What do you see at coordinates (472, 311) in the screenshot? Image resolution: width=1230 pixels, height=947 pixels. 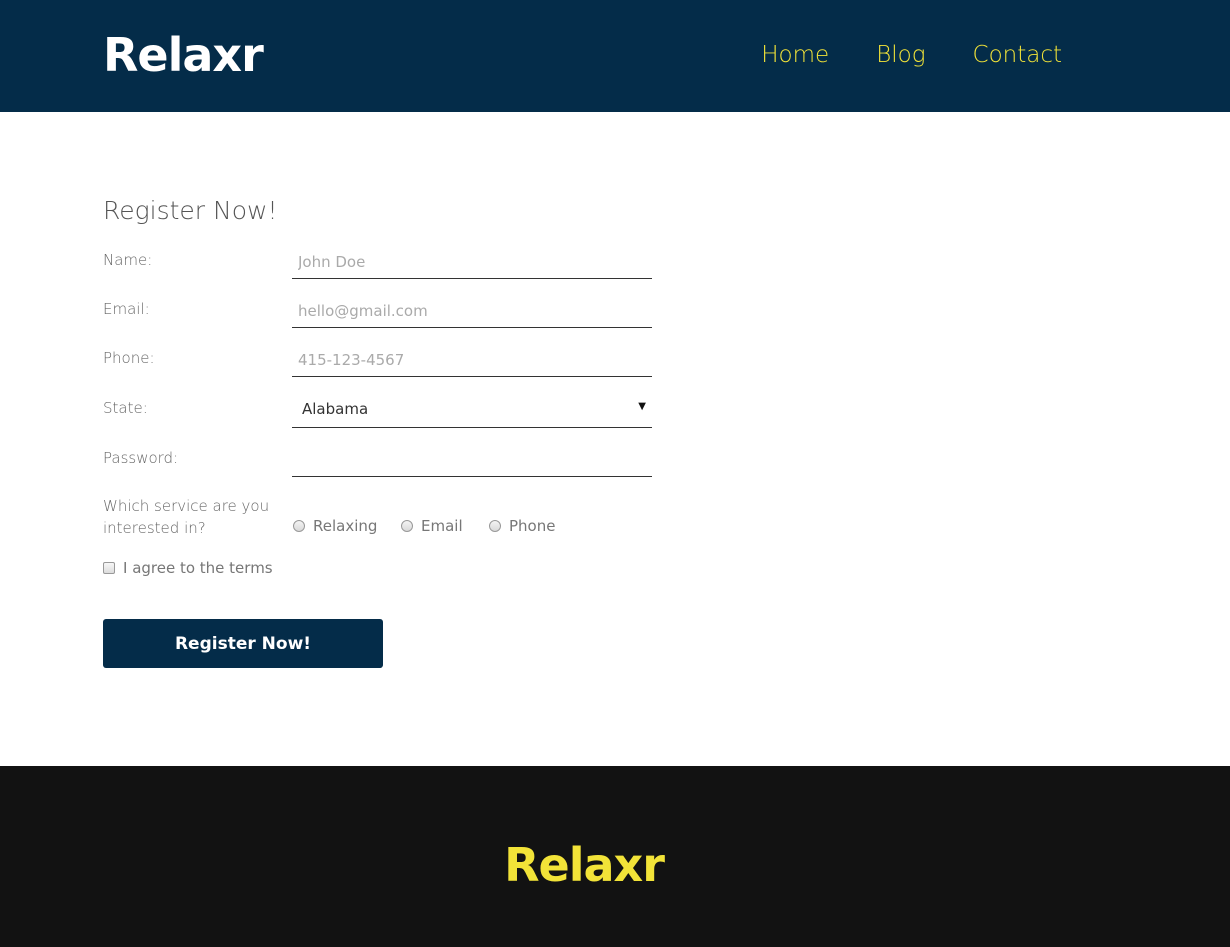 I see `email-input` at bounding box center [472, 311].